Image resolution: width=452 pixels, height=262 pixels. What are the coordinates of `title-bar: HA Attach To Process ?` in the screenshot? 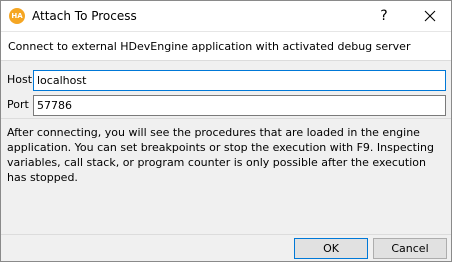 It's located at (226, 16).